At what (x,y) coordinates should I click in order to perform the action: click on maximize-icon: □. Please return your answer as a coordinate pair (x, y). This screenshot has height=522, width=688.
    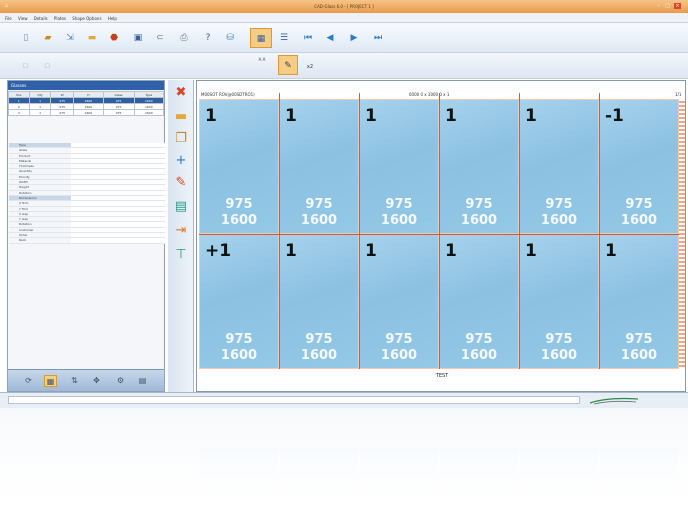
    Looking at the image, I should click on (667, 6).